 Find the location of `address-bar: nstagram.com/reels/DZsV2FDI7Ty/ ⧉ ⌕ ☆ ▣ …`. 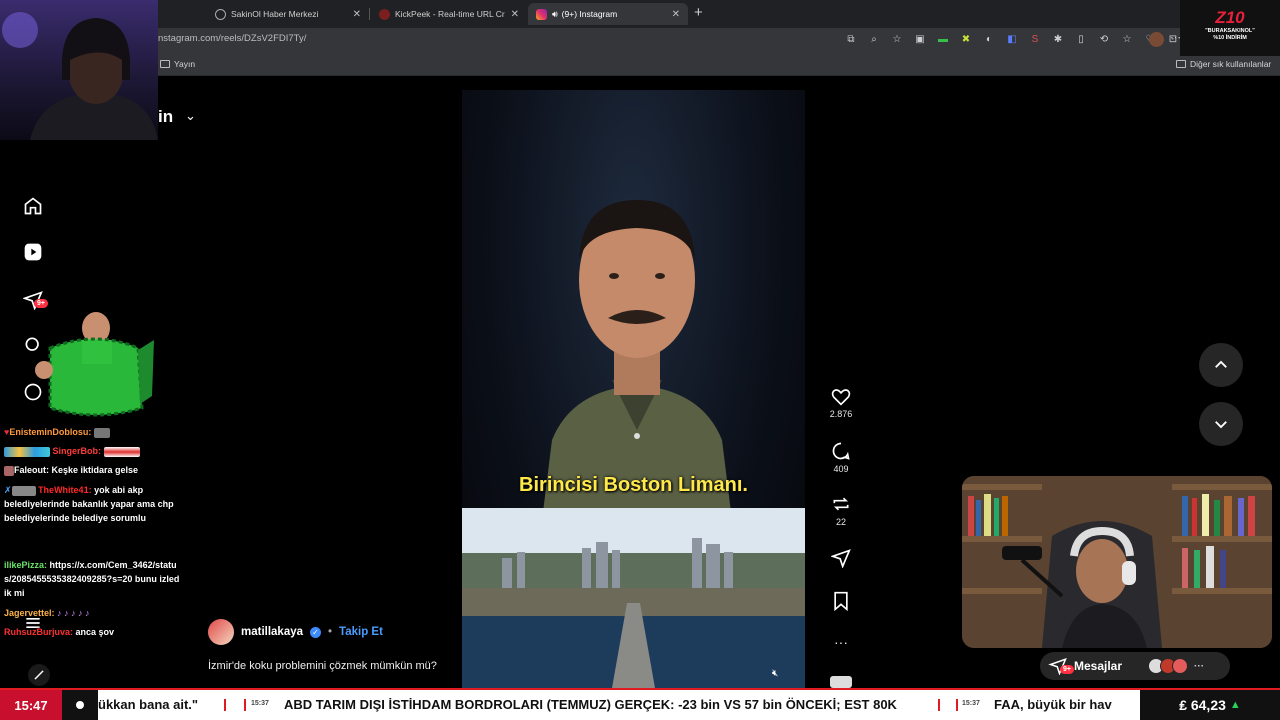

address-bar: nstagram.com/reels/DZsV2FDI7Ty/ ⧉ ⌕ ☆ ▣ … is located at coordinates (640, 40).